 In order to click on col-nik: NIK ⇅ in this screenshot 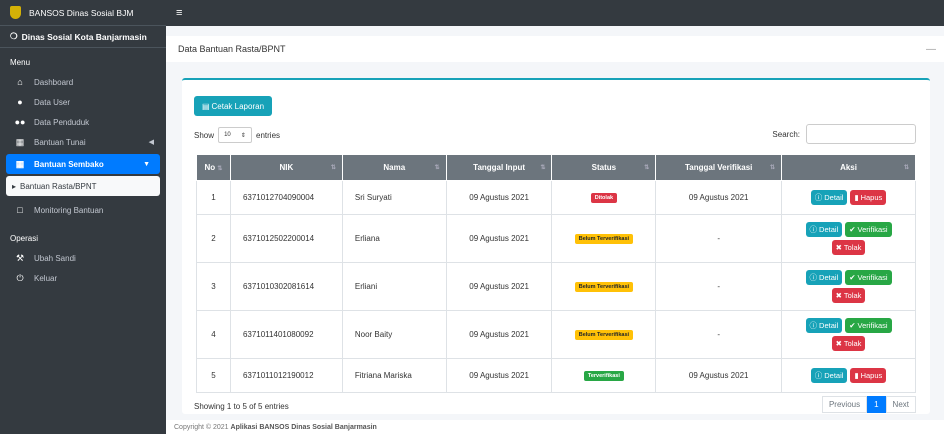, I will do `click(286, 167)`.